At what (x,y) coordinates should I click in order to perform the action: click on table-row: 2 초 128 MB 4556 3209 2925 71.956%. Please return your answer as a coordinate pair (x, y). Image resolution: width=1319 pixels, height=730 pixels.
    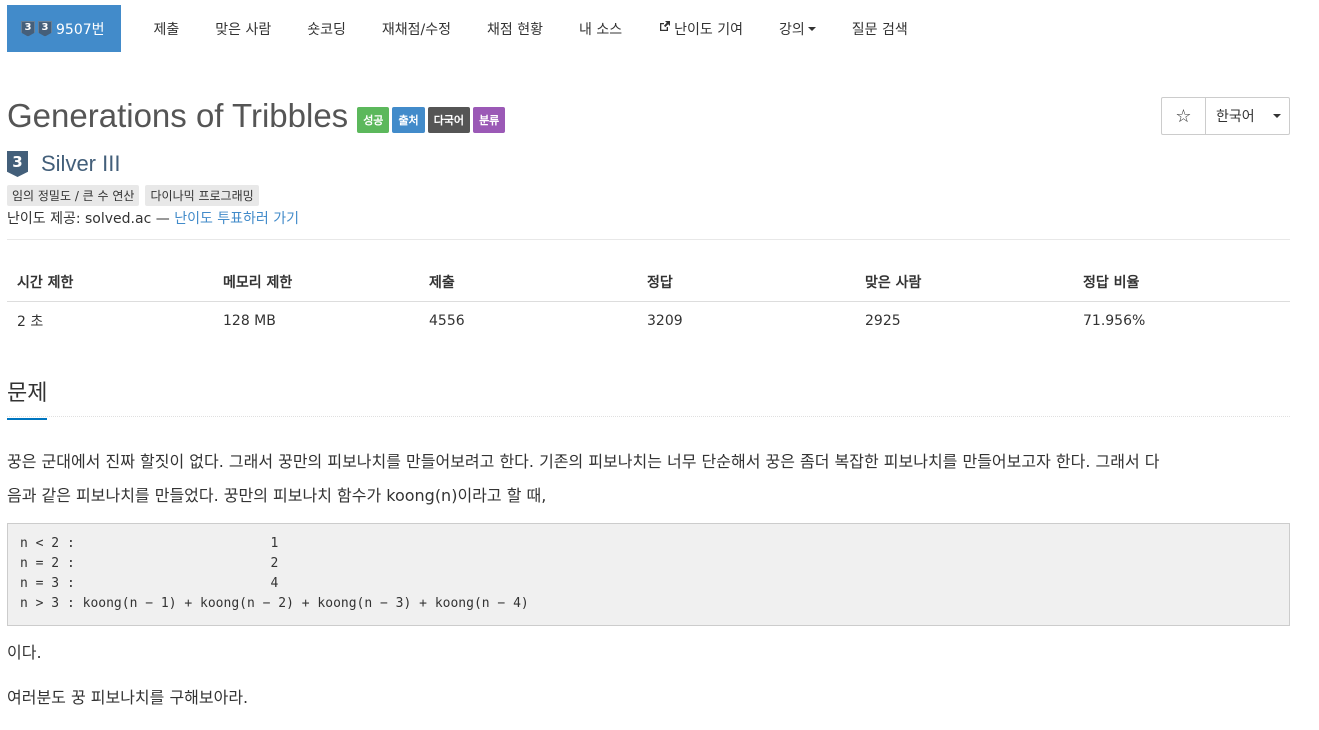
    Looking at the image, I should click on (648, 321).